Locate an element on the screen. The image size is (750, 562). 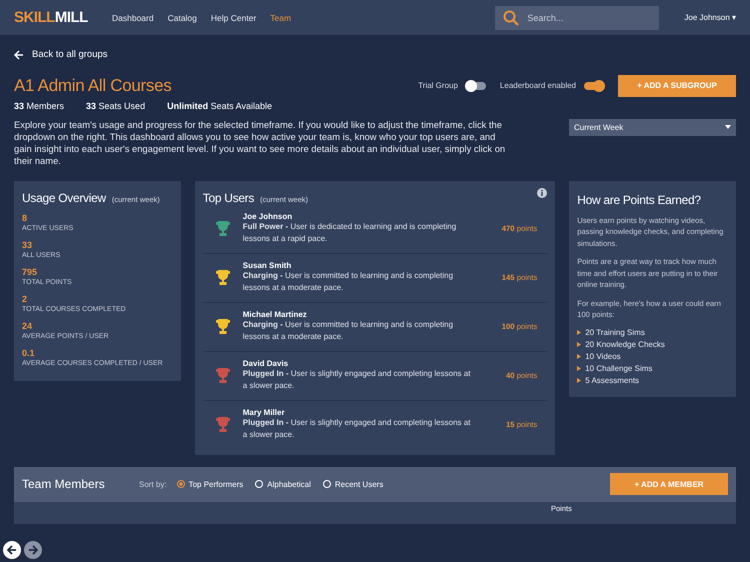
sort-radio-option: Alphabetical is located at coordinates (283, 484).